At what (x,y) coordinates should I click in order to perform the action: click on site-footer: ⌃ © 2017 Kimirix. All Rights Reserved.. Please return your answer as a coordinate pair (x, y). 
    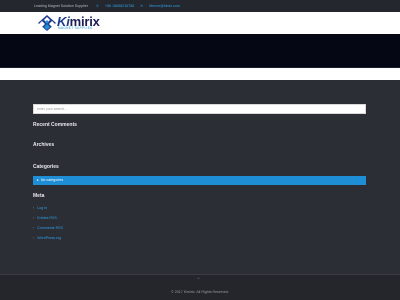
    Looking at the image, I should click on (200, 287).